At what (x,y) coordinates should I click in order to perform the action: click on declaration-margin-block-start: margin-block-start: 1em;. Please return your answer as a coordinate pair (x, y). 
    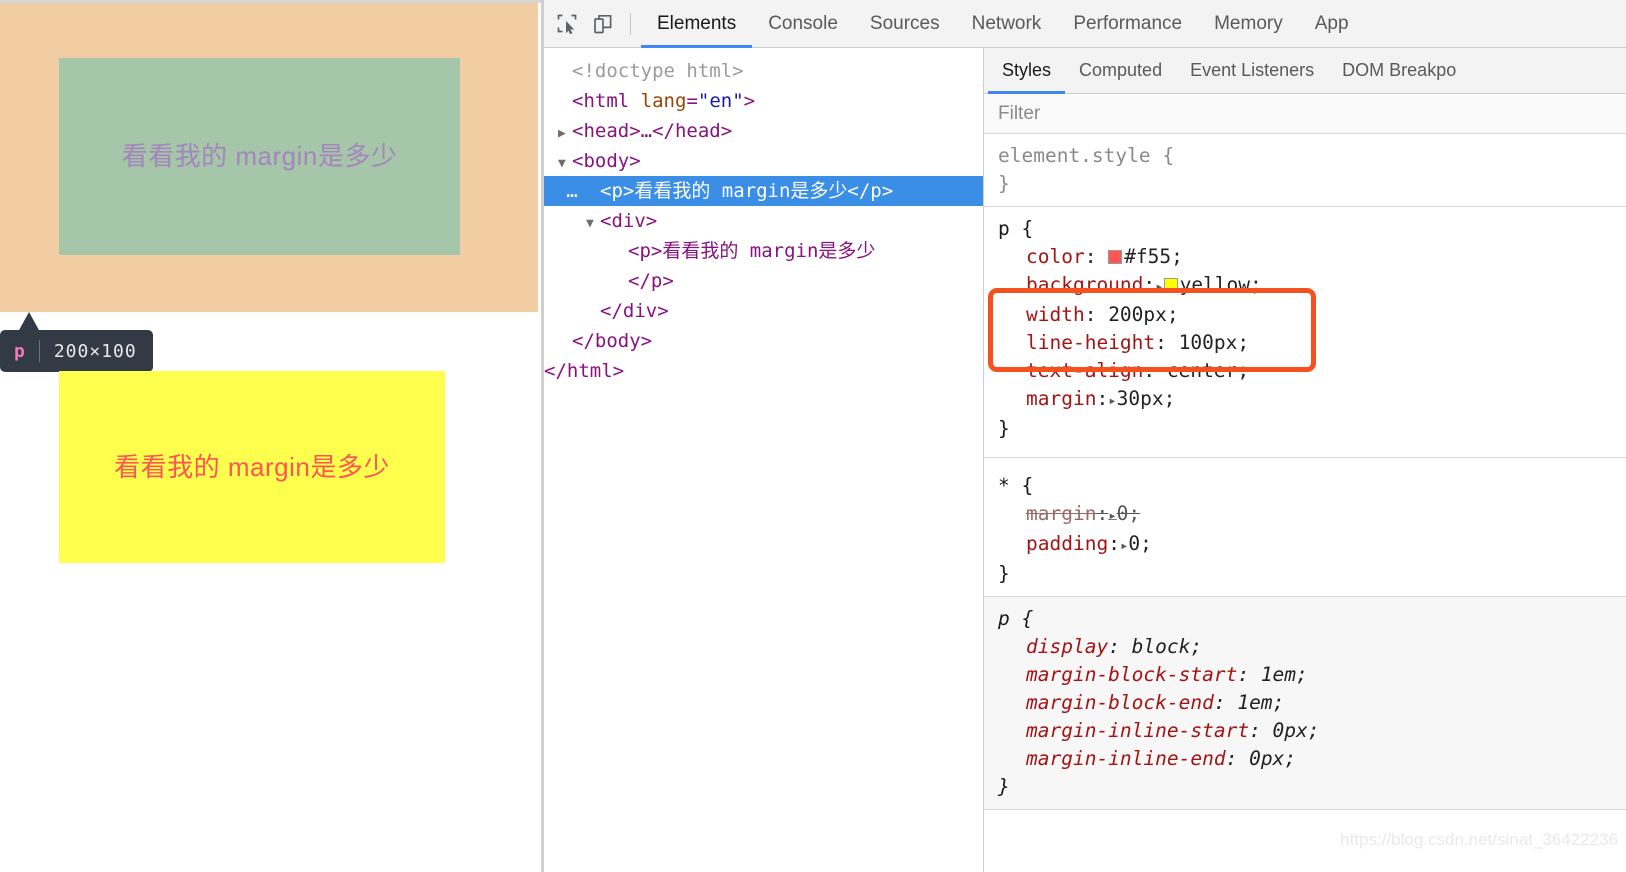
    Looking at the image, I should click on (1312, 675).